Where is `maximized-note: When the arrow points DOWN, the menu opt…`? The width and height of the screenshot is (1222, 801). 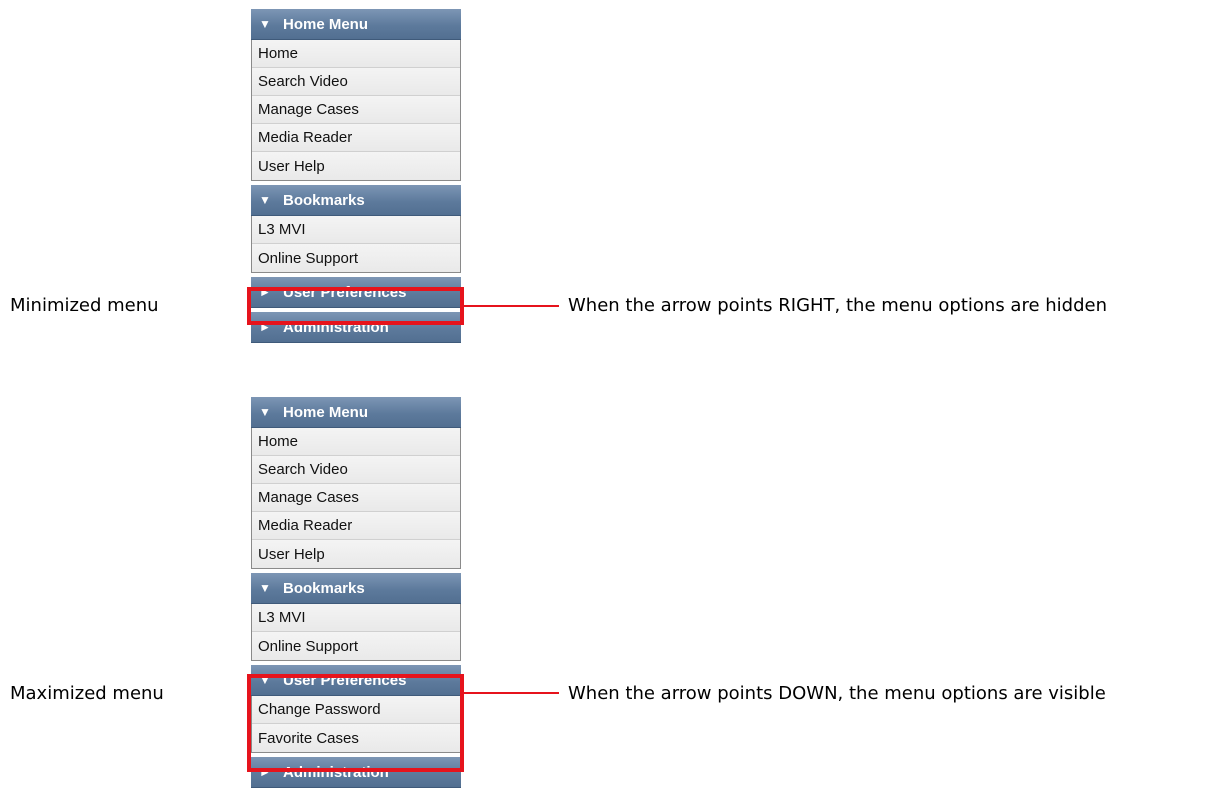 maximized-note: When the arrow points DOWN, the menu opt… is located at coordinates (837, 693).